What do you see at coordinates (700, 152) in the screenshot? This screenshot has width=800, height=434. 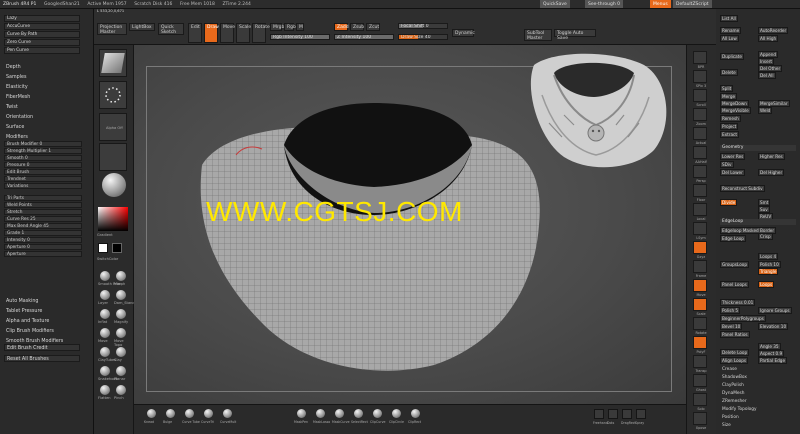 I see `aahalf-icon` at bounding box center [700, 152].